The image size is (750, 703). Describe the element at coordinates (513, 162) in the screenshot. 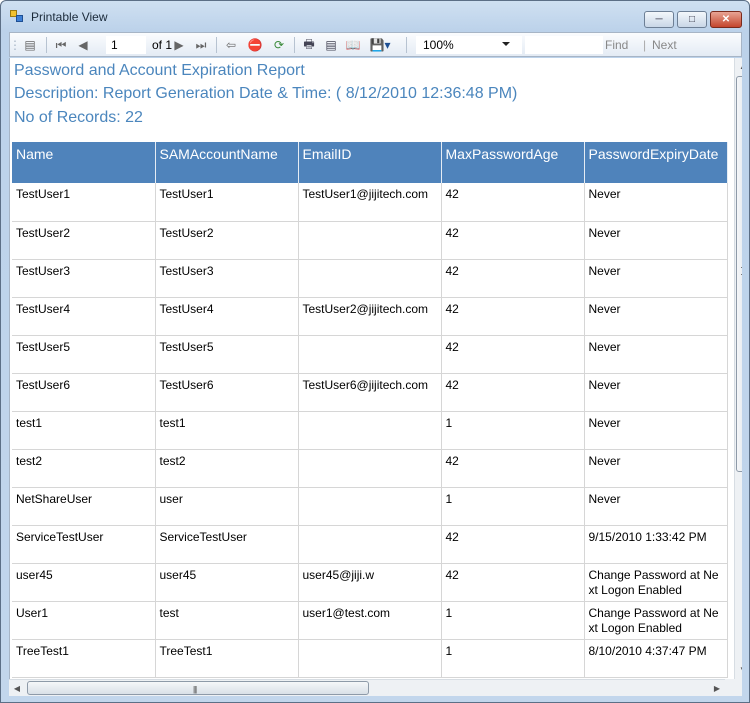

I see `column-header: MaxPasswordAge` at that location.